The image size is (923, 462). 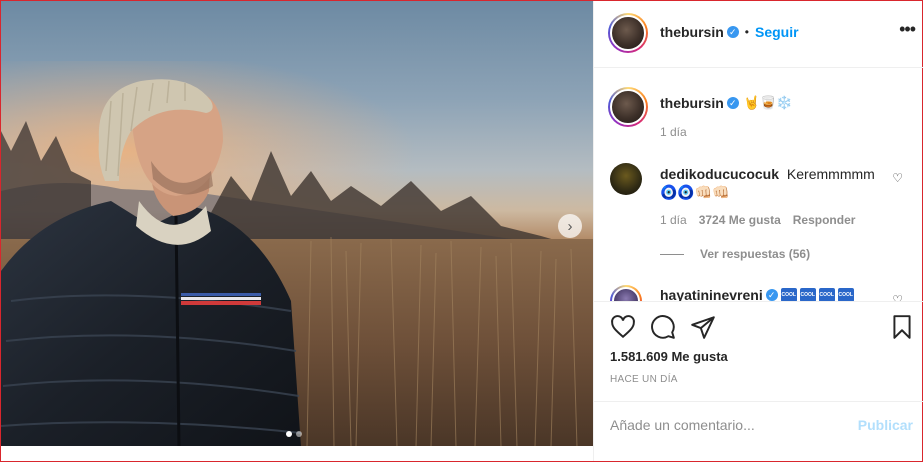 I want to click on replies-divider, so click(x=672, y=254).